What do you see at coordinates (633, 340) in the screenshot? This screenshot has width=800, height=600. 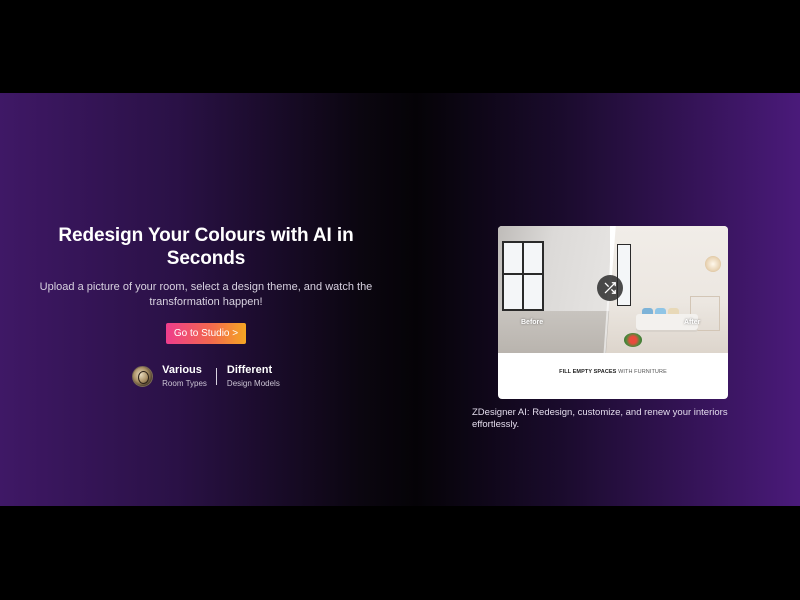 I see `plant-decor` at bounding box center [633, 340].